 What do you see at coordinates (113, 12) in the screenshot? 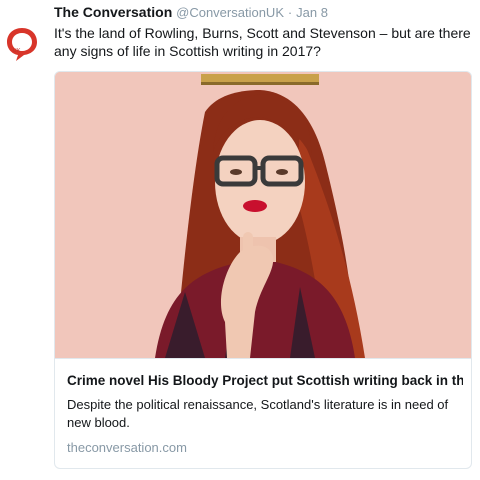
I see `author-name: The Conversation` at bounding box center [113, 12].